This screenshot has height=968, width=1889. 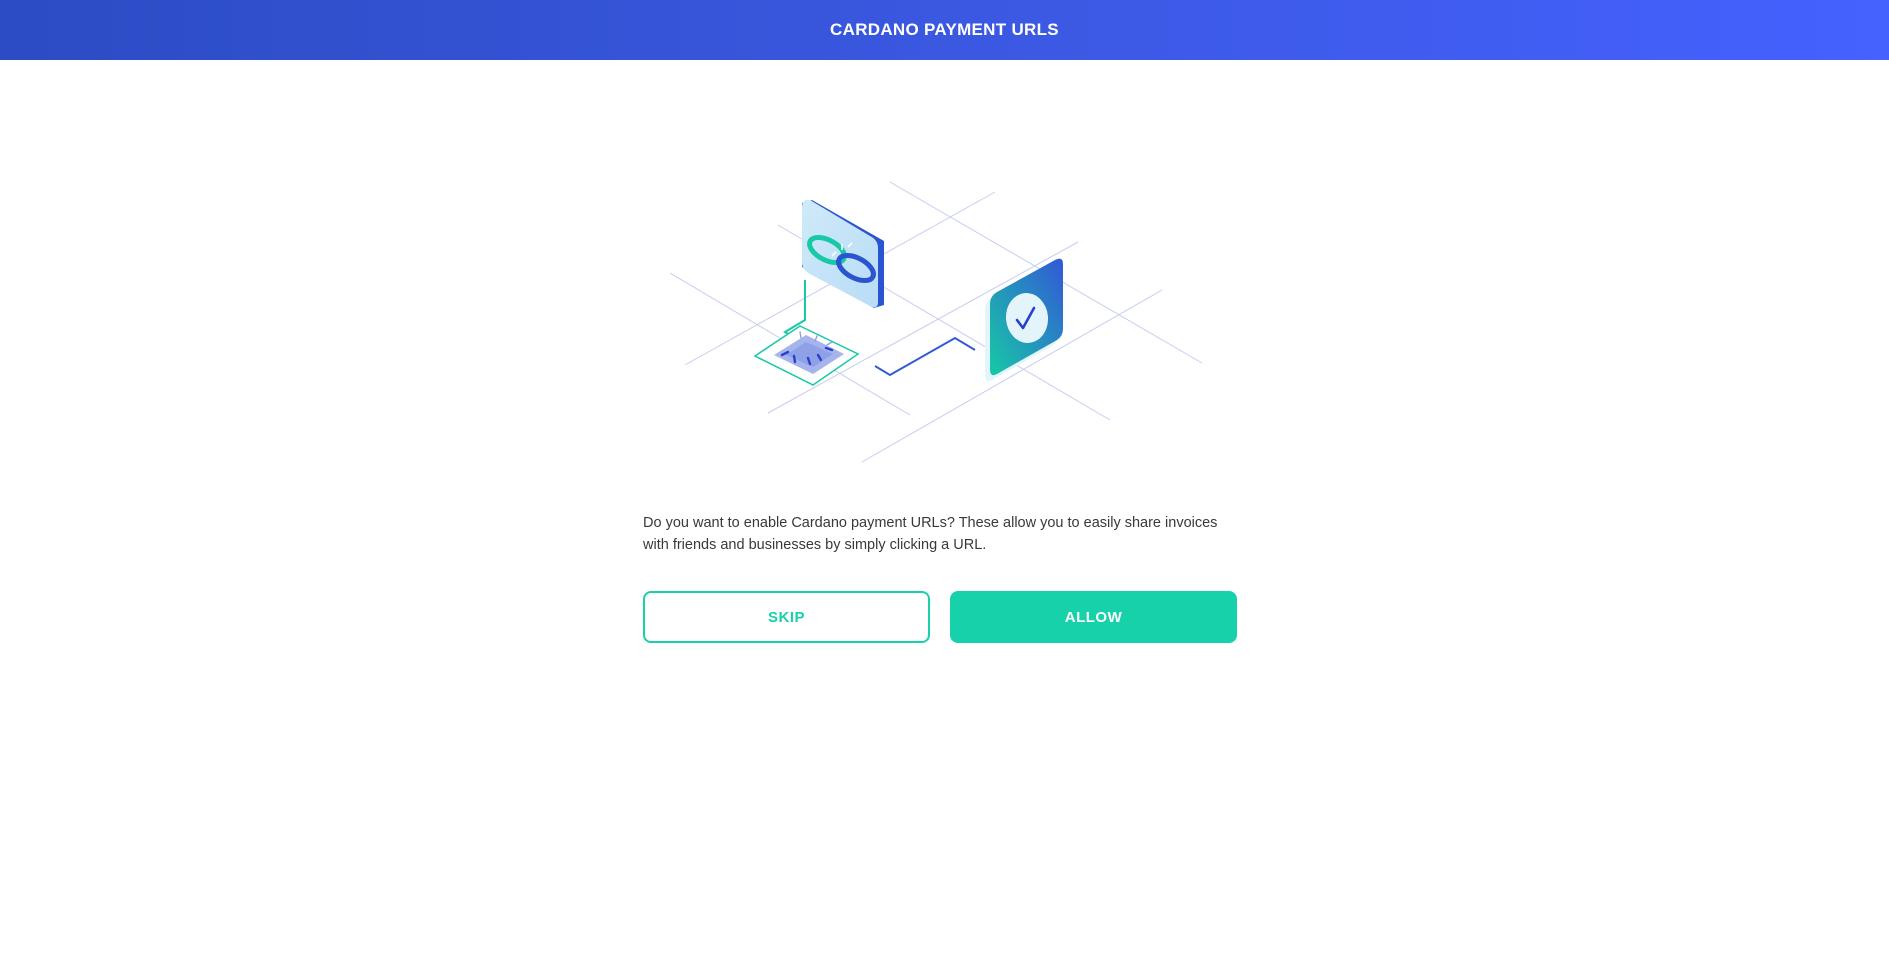 What do you see at coordinates (786, 617) in the screenshot?
I see `skip-button: SKIP` at bounding box center [786, 617].